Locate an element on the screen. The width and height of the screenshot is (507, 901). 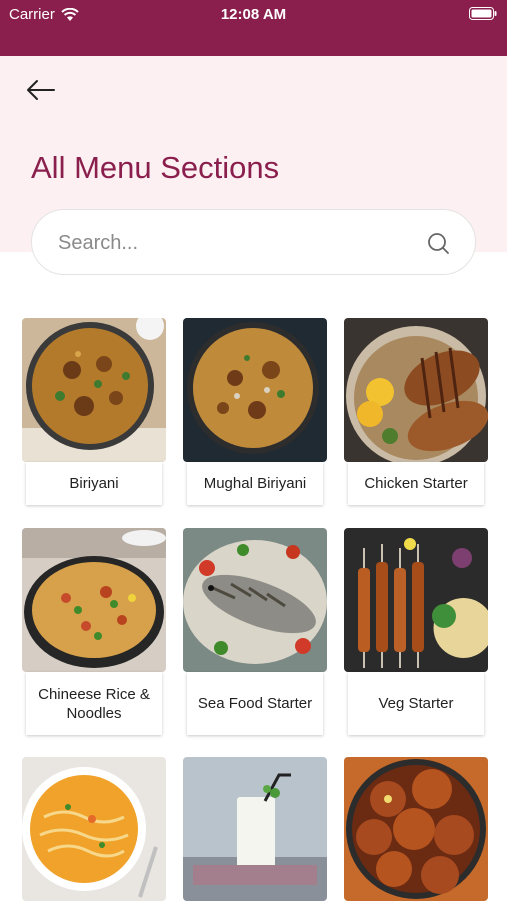
menu-card-label: Veg Starter is located at coordinates (416, 703).